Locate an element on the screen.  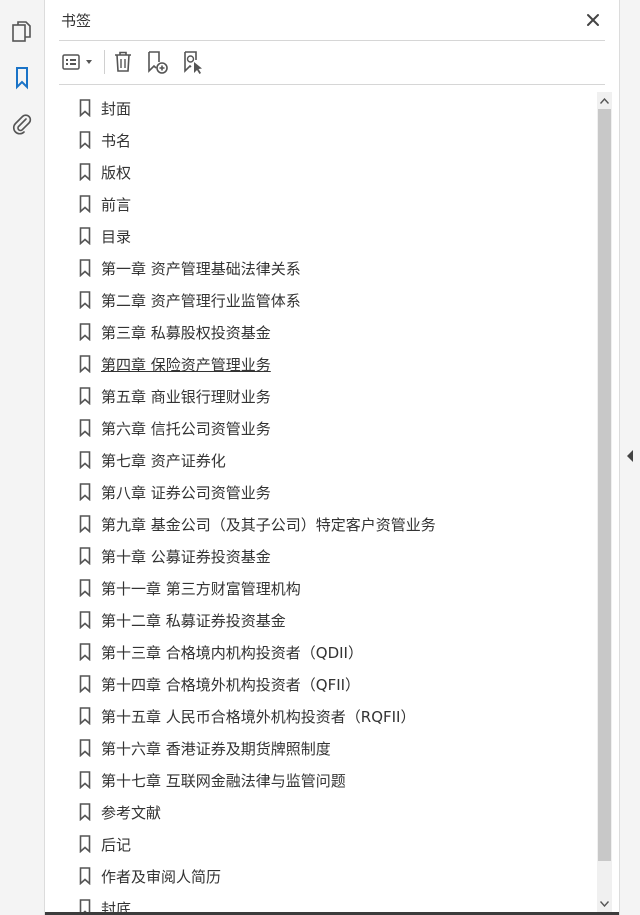
toolbar-separator is located at coordinates (104, 62).